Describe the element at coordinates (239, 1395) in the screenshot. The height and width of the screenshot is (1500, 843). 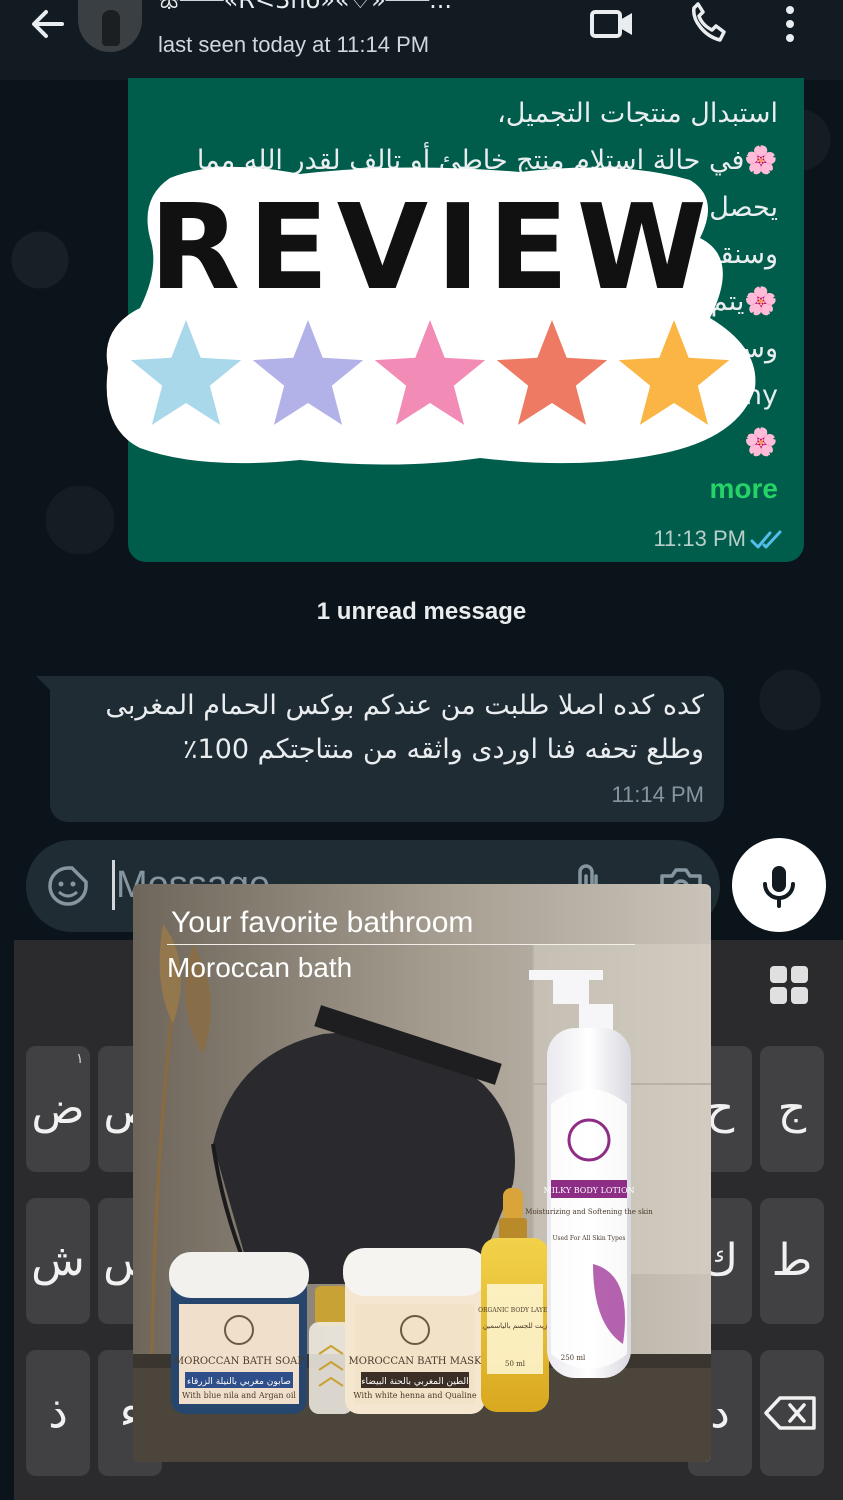
I see `soap-sub-label: With blue nila and Argan oil` at that location.